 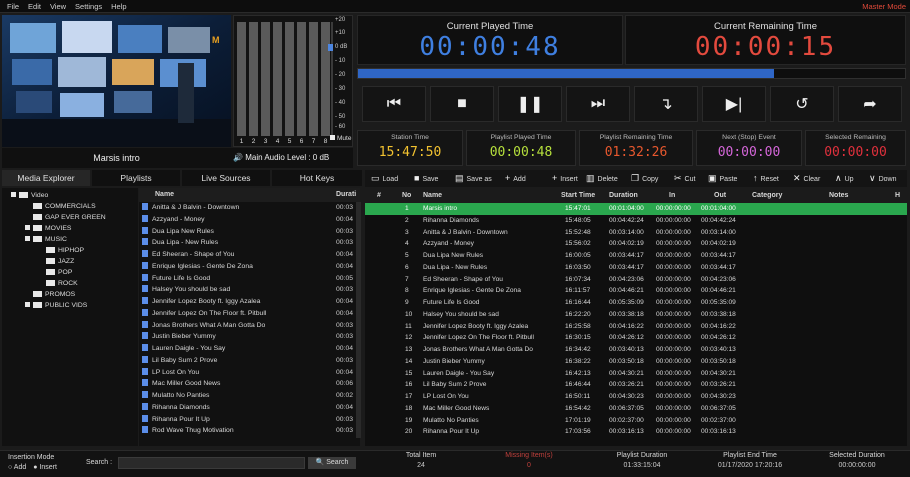 I want to click on tab-playlists: Playlists, so click(x=136, y=178).